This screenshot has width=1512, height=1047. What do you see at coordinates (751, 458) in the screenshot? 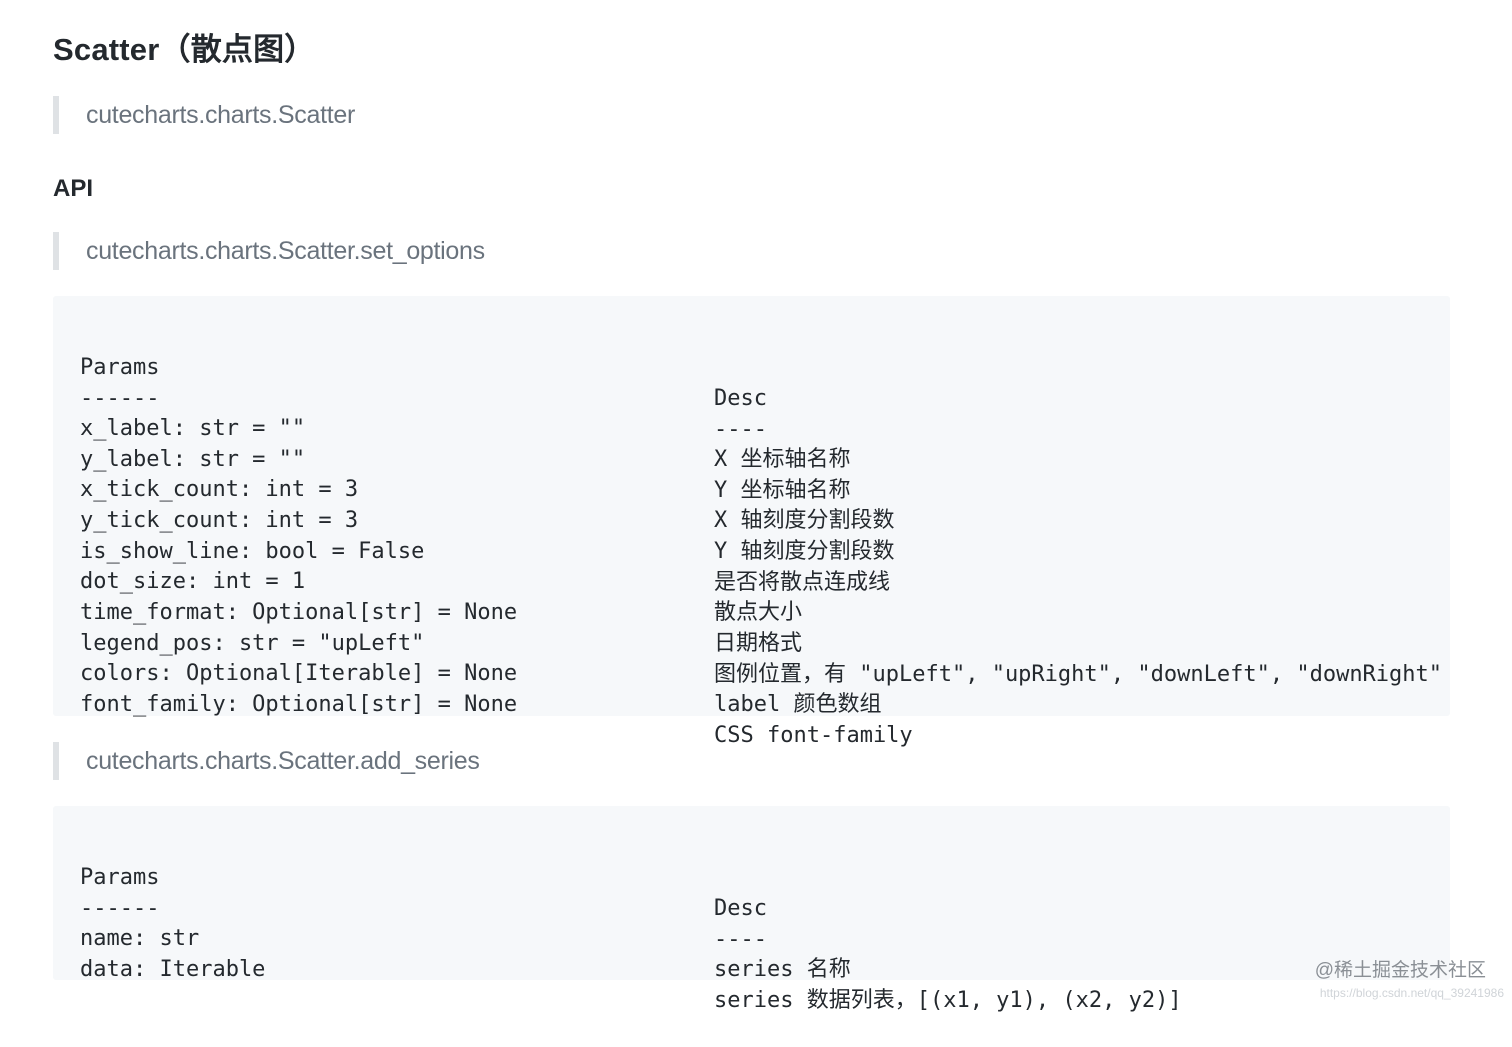
I see `param-row-y-label: y_label: str = "" Y 坐标轴名称` at bounding box center [751, 458].